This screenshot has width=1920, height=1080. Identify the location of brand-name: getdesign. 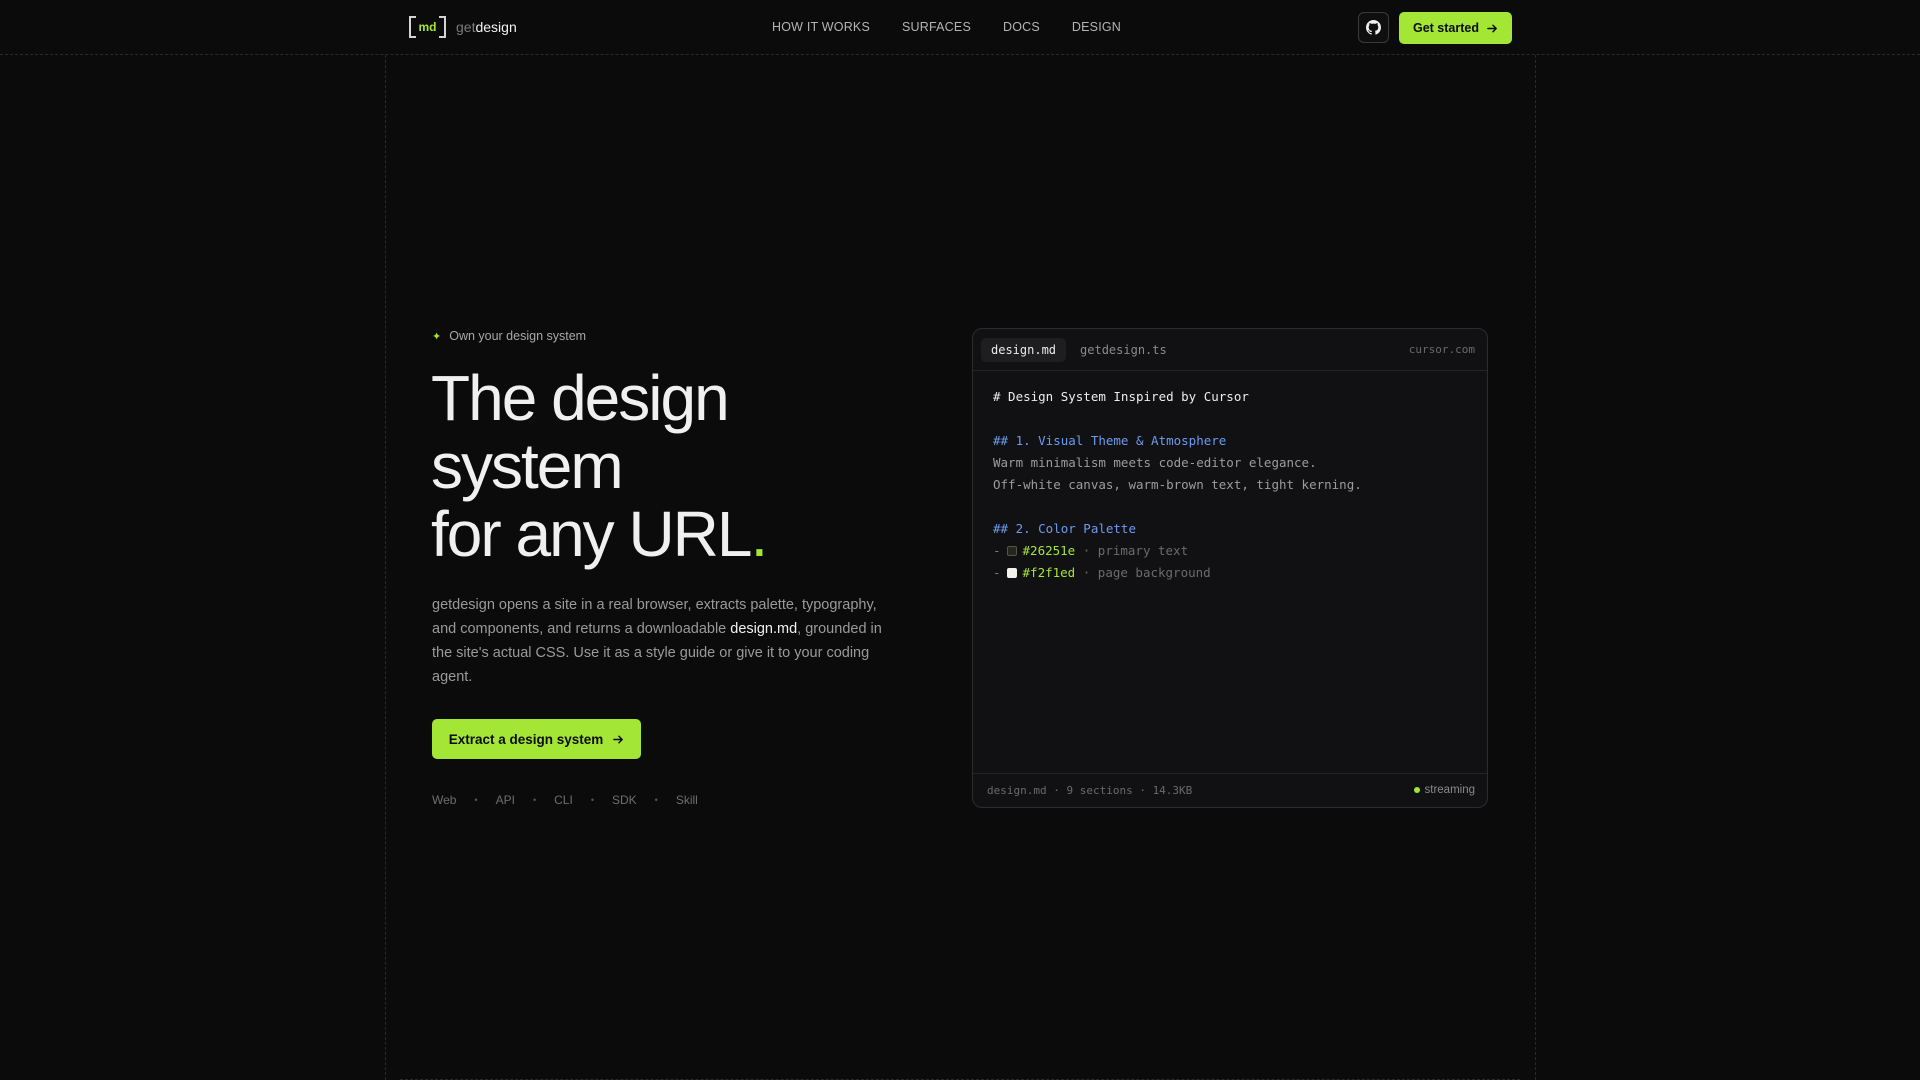
(486, 27).